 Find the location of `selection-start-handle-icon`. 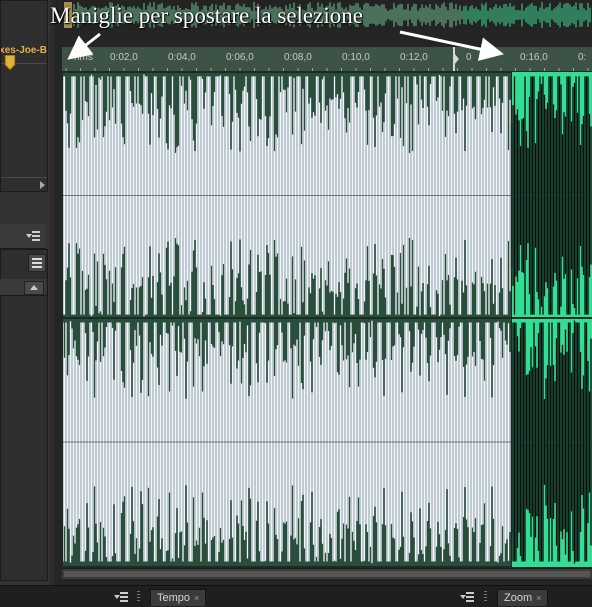

selection-start-handle-icon is located at coordinates (10, 63).